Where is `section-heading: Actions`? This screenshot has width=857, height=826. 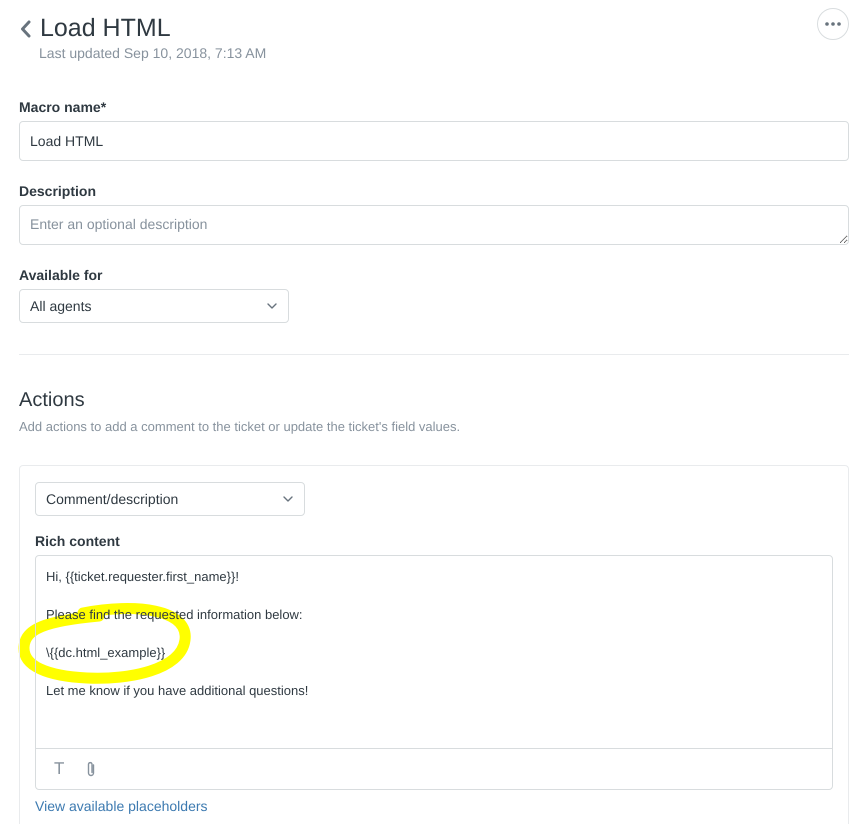 section-heading: Actions is located at coordinates (52, 400).